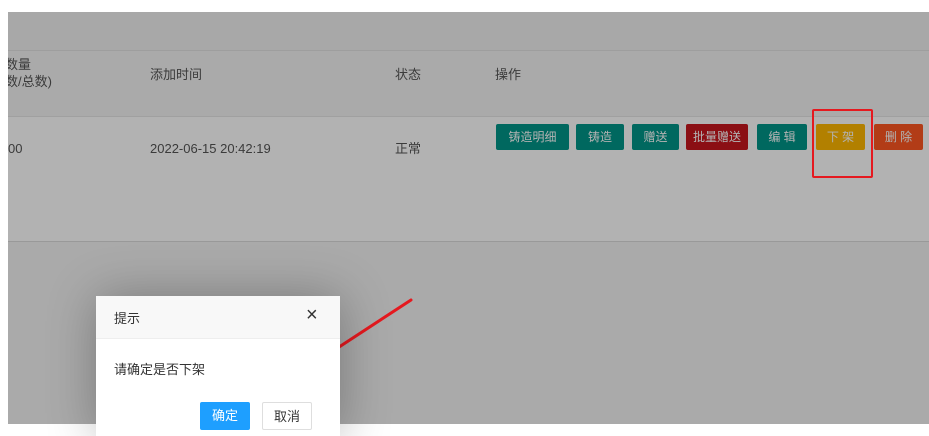 This screenshot has width=929, height=436. Describe the element at coordinates (312, 315) in the screenshot. I see `close-icon: ×` at that location.